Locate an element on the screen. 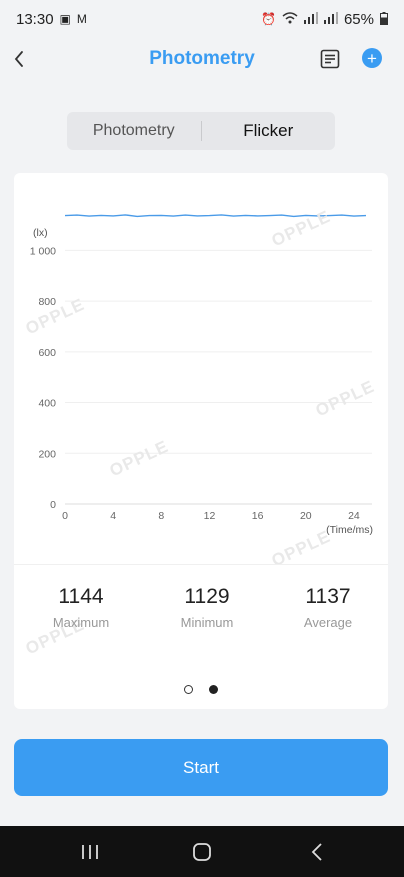 The height and width of the screenshot is (877, 404). x-tick-label: 20 is located at coordinates (306, 516).